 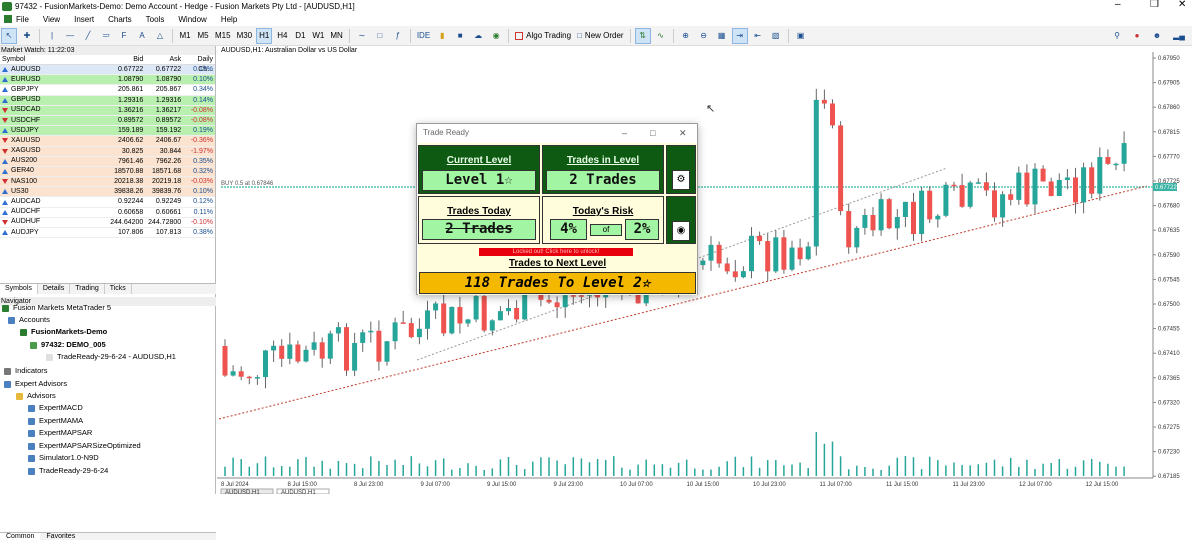 I want to click on lock-icon: ▮, so click(x=442, y=36).